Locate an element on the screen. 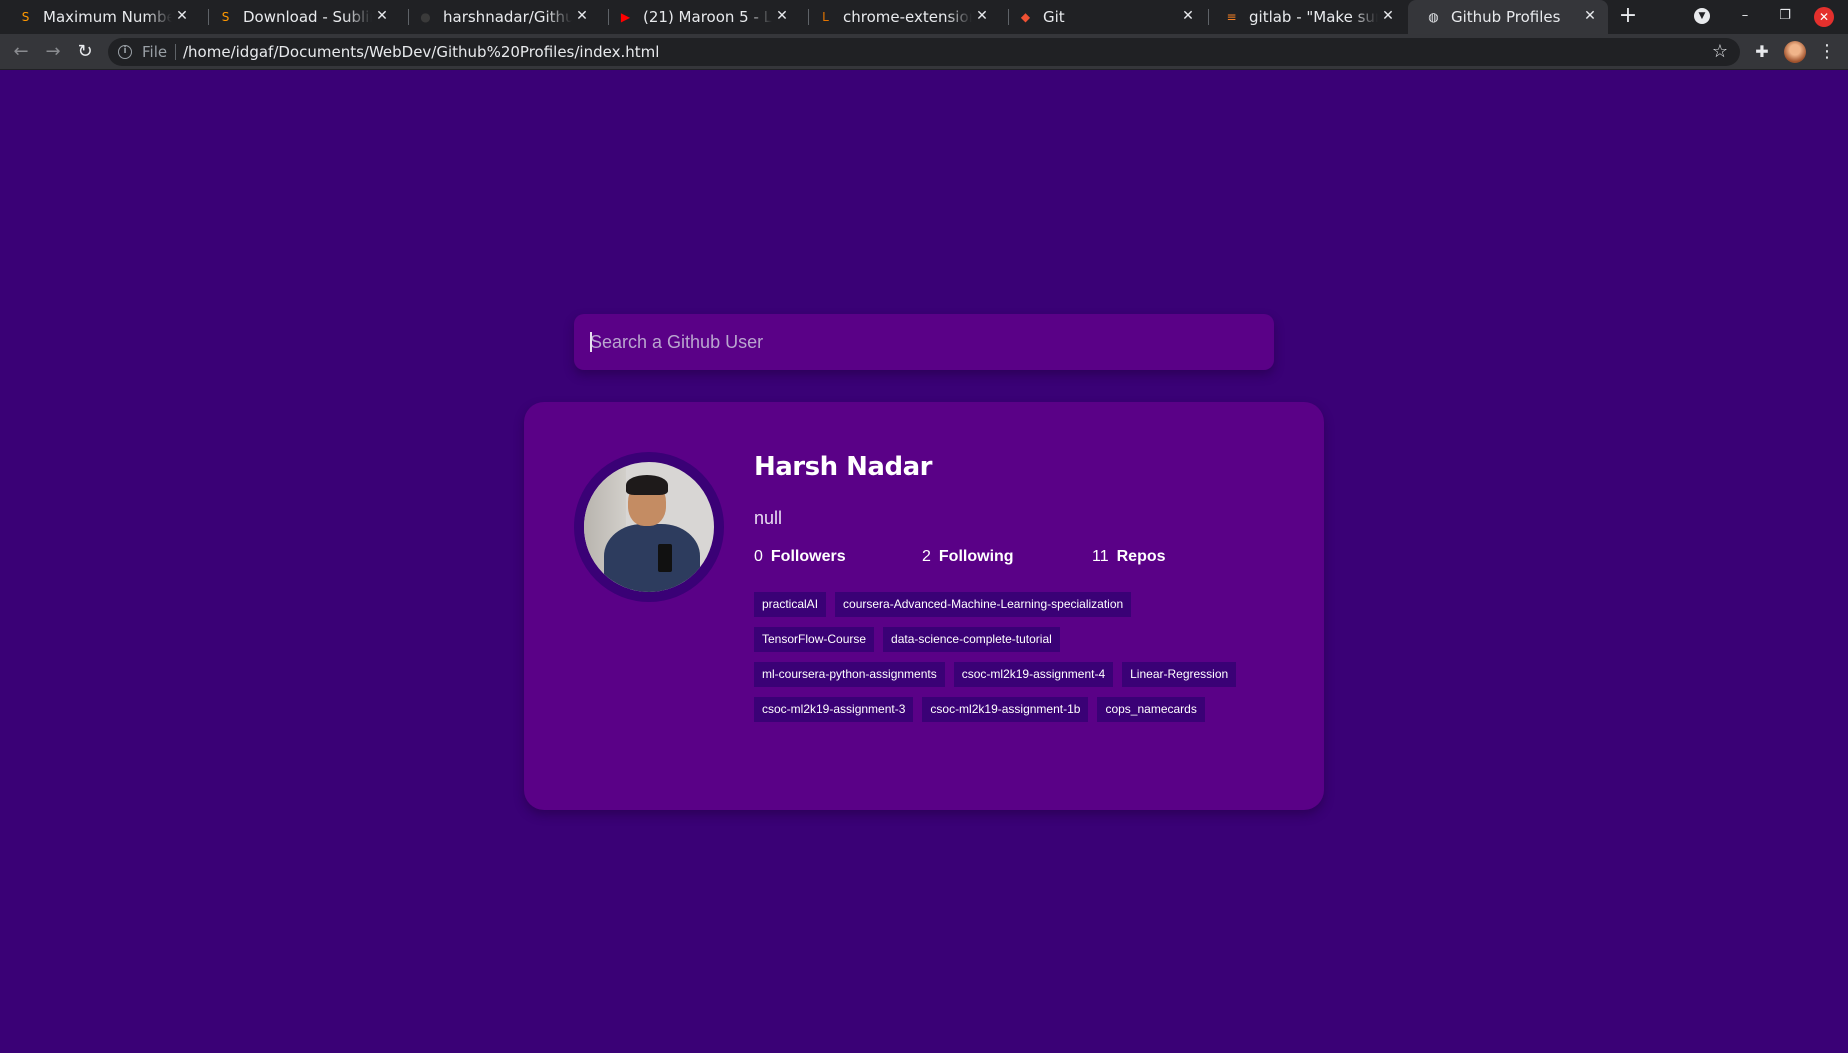  text-caret is located at coordinates (591, 342).